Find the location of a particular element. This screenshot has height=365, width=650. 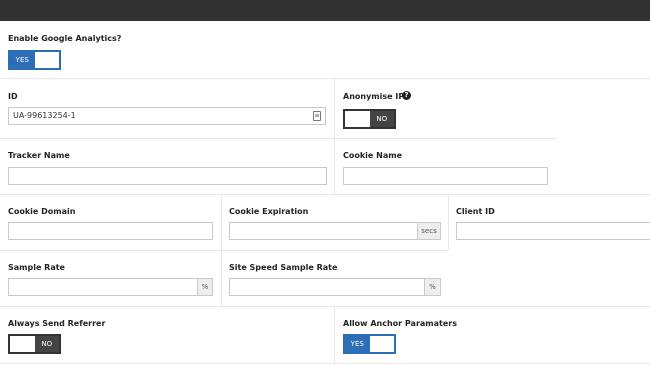

enable-ga-label: Enable Google Analytics? is located at coordinates (65, 38).